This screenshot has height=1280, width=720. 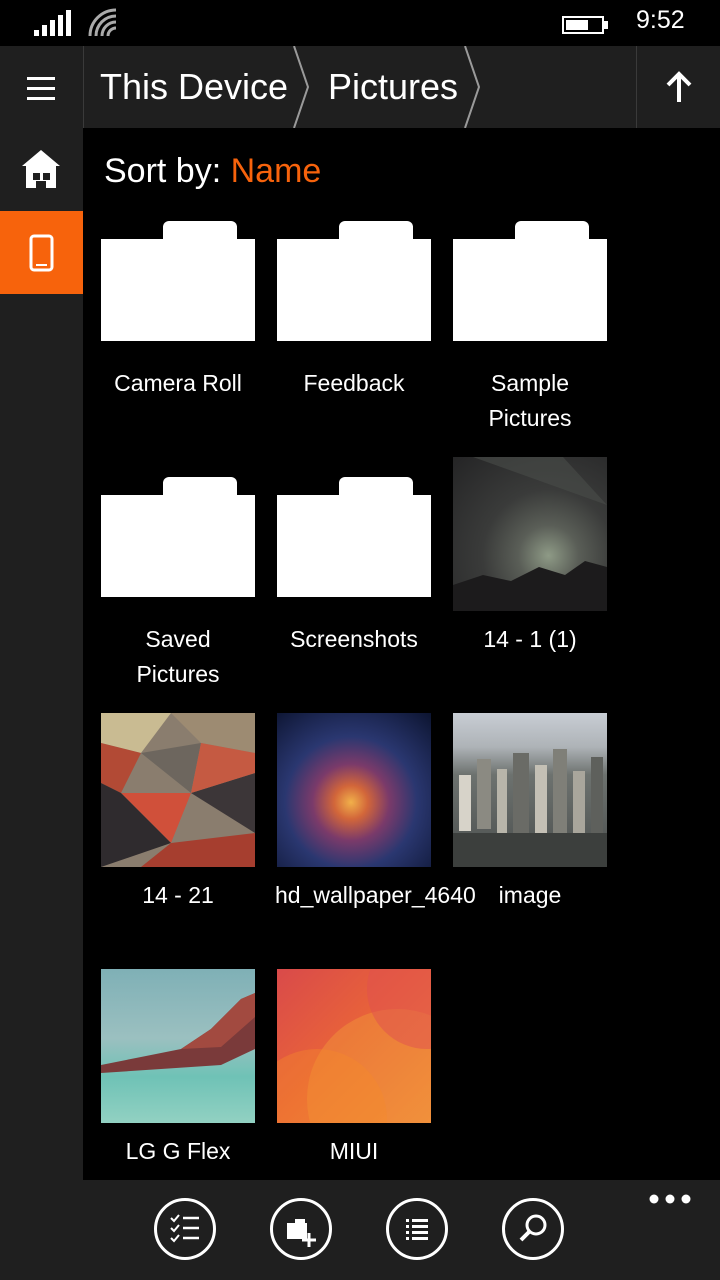 What do you see at coordinates (194, 87) in the screenshot?
I see `breadcrumb-this-device: This Device` at bounding box center [194, 87].